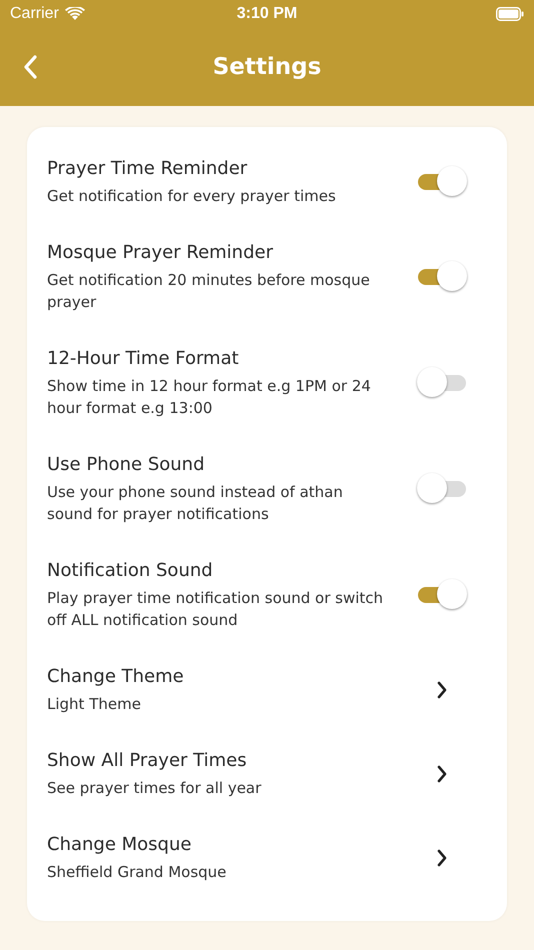  What do you see at coordinates (192, 196) in the screenshot?
I see `setting-description: Get notification for every prayer times` at bounding box center [192, 196].